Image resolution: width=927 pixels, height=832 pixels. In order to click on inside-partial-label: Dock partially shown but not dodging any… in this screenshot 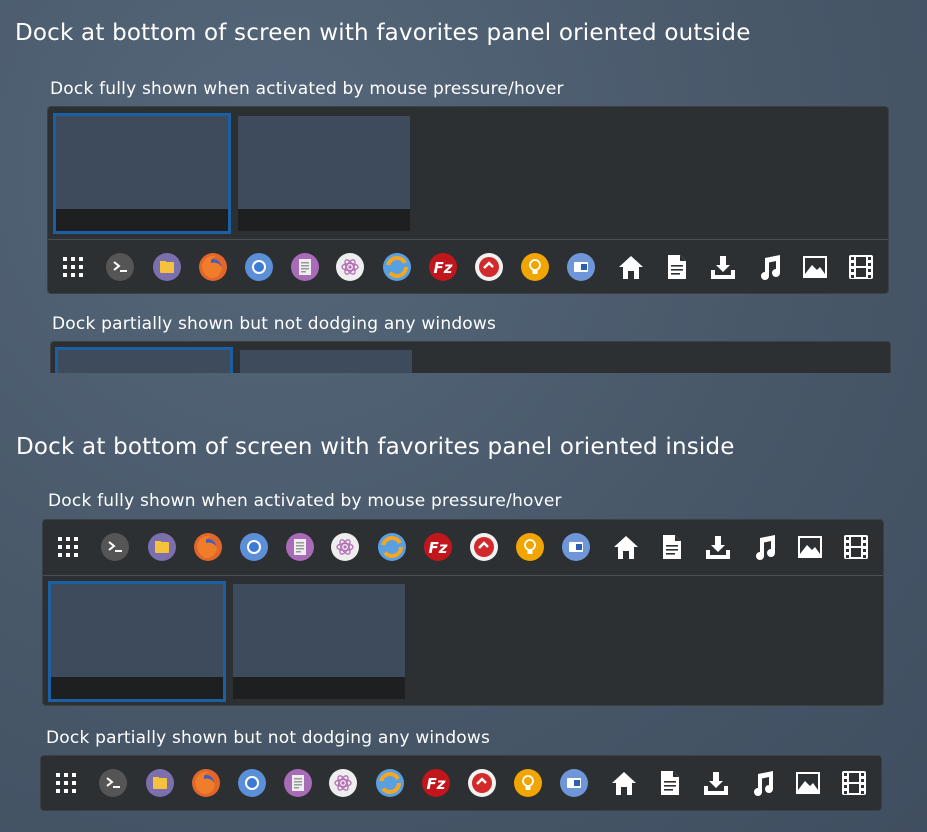, I will do `click(268, 738)`.